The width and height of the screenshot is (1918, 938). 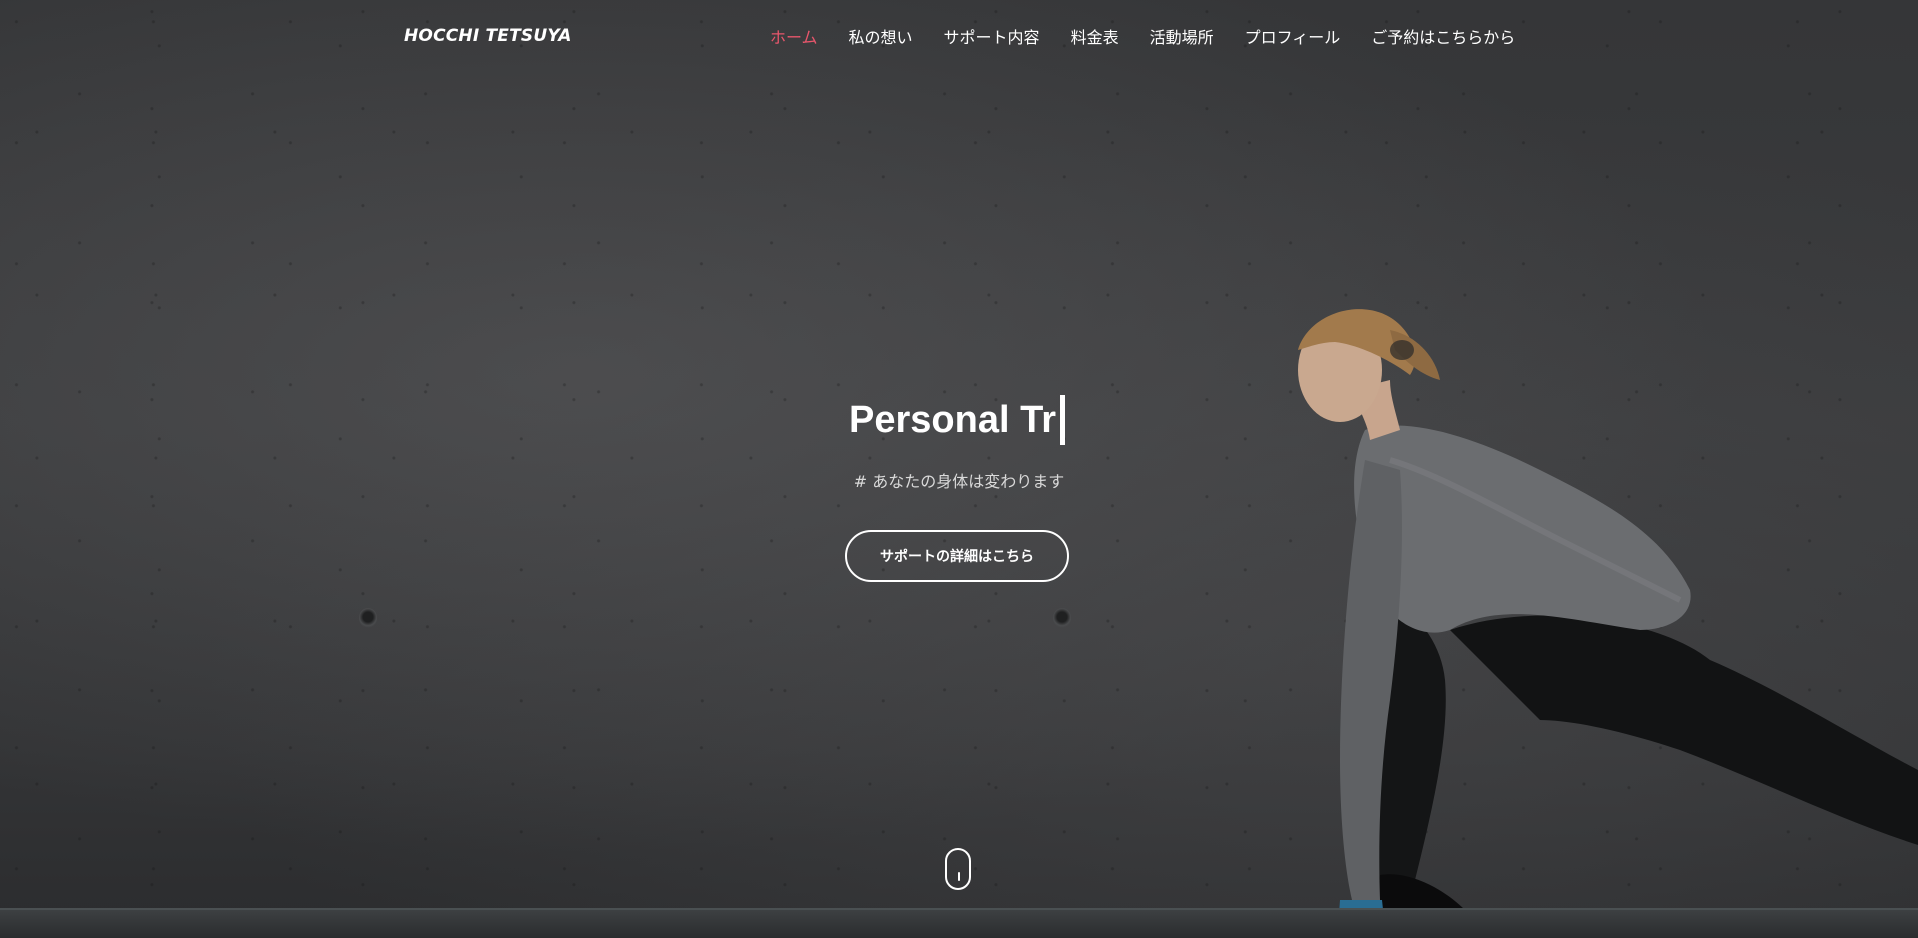 I want to click on nav-item-pricing: 料金表, so click(x=1095, y=38).